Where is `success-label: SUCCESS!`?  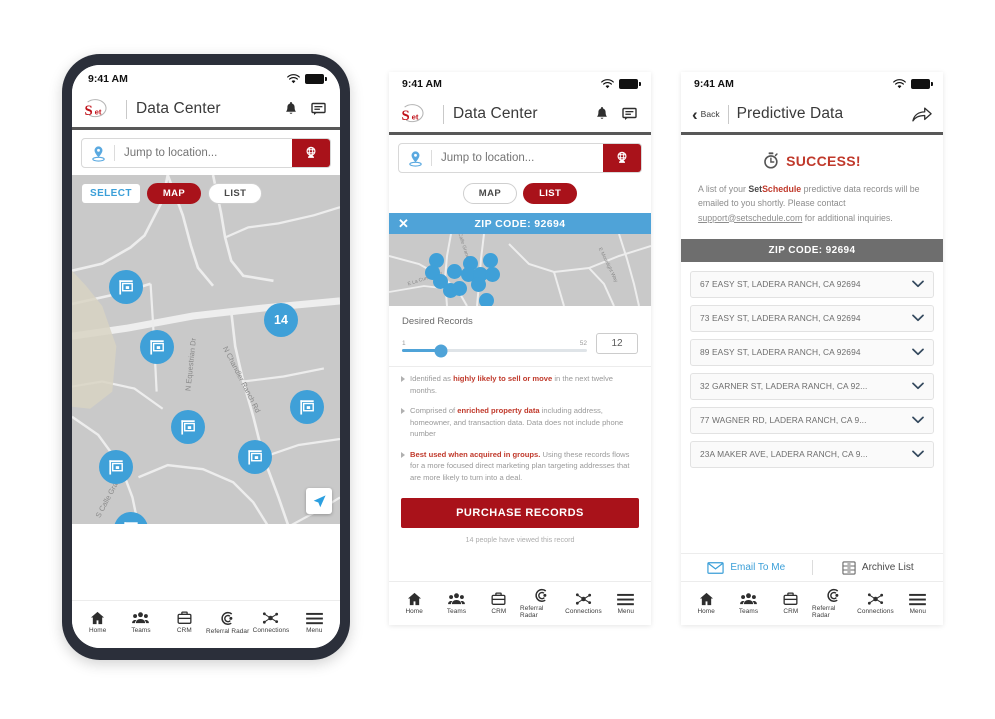
success-label: SUCCESS! is located at coordinates (823, 160).